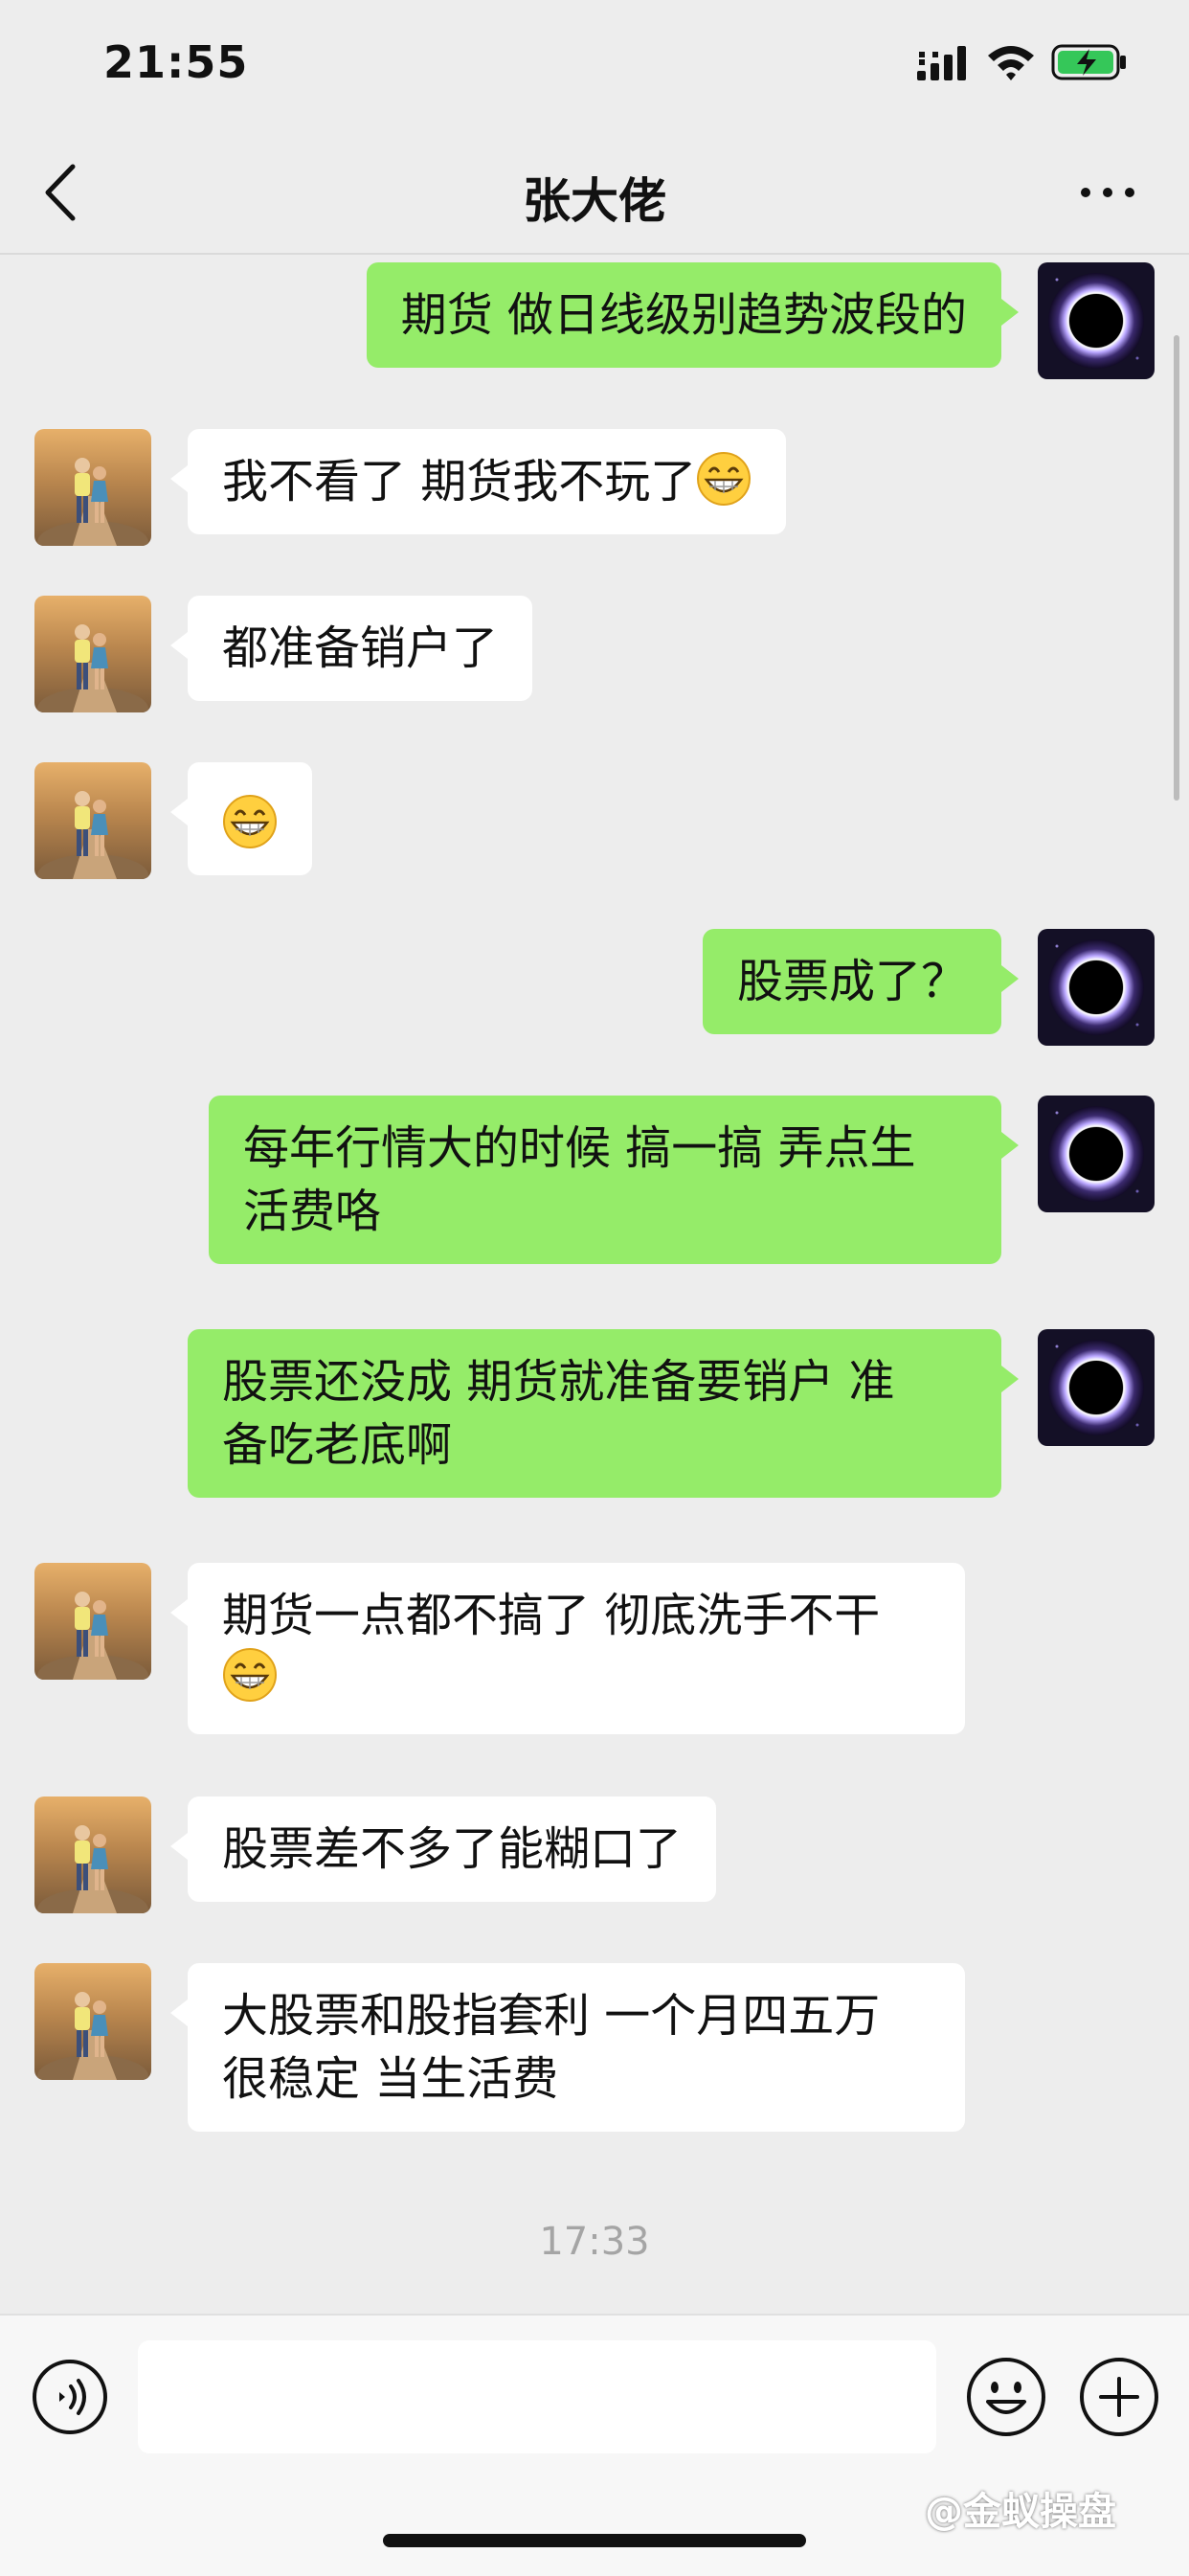  What do you see at coordinates (614, 1180) in the screenshot?
I see `message-bubble-outgoing: 每年行情大的时候 搞一搞 弄点生 活费咯` at bounding box center [614, 1180].